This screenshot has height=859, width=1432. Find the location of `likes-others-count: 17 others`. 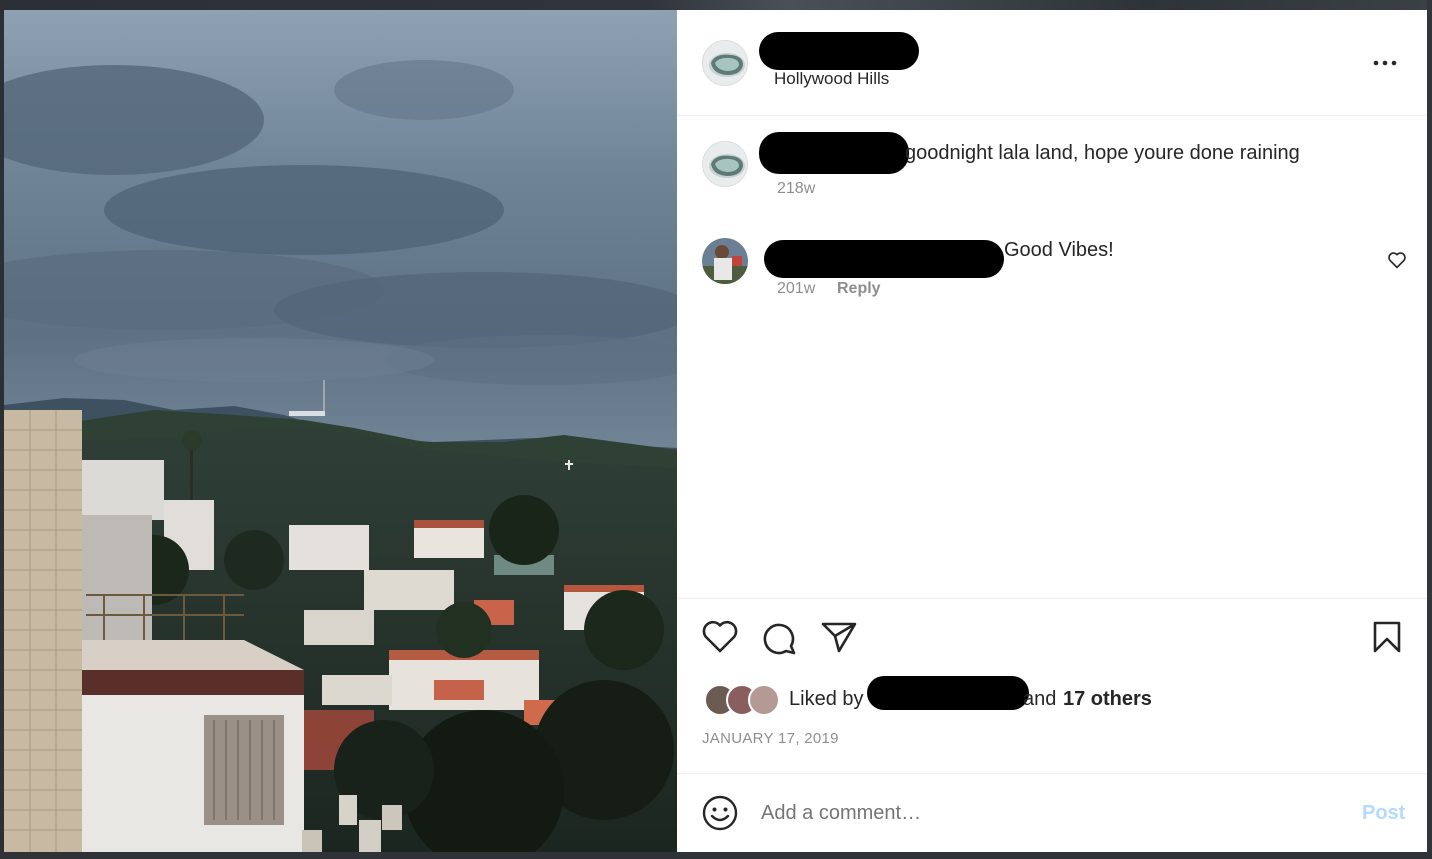

likes-others-count: 17 others is located at coordinates (1107, 699).